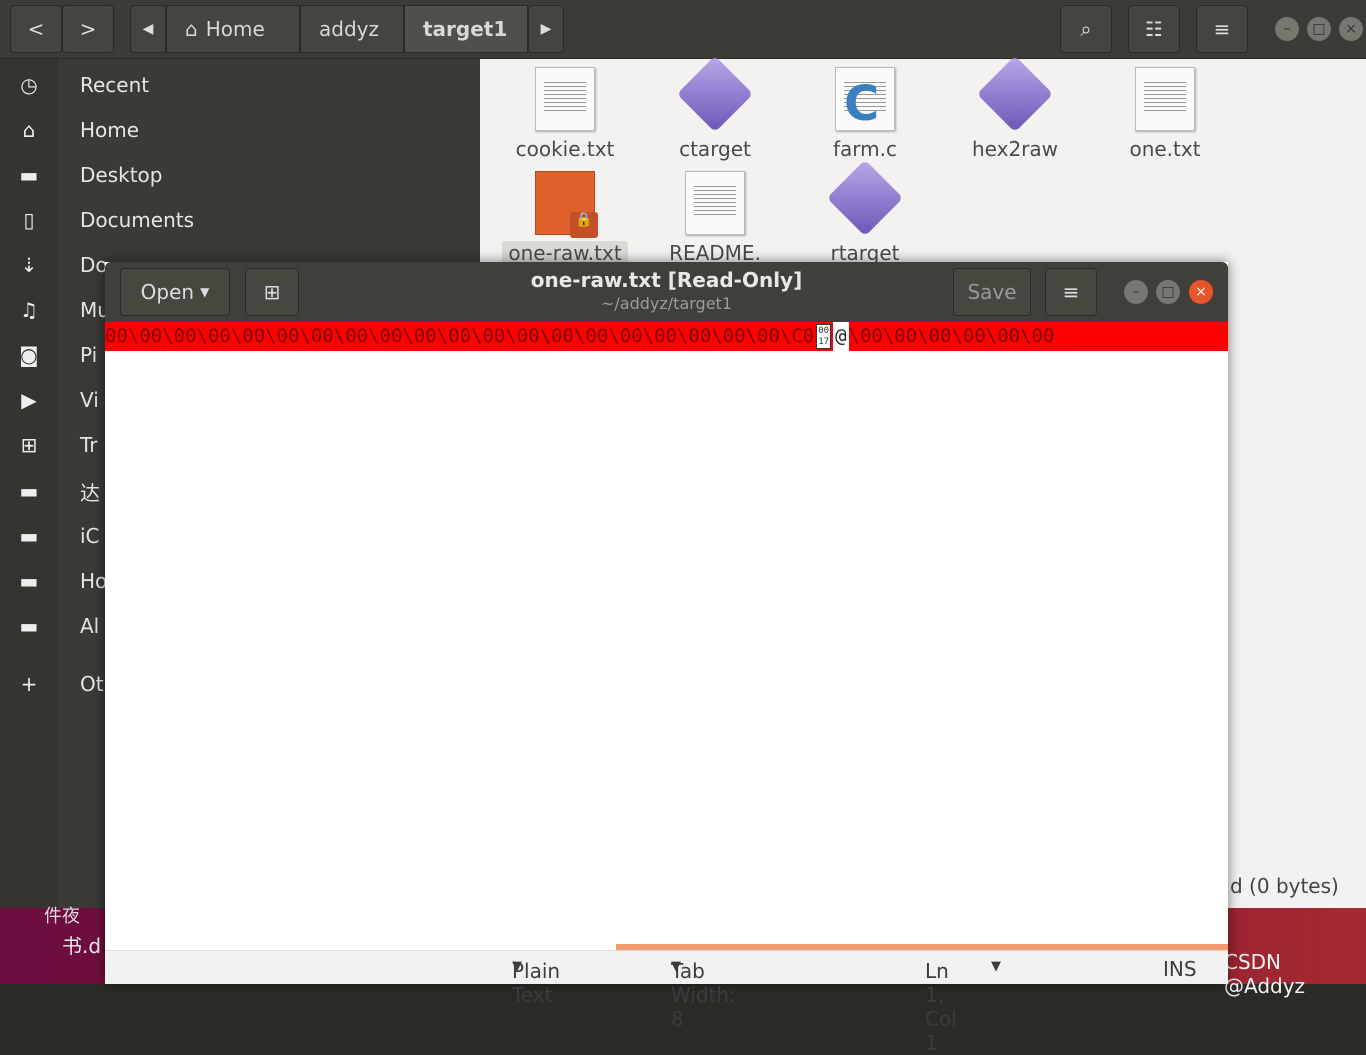 The width and height of the screenshot is (1366, 1055). What do you see at coordinates (92, 684) in the screenshot?
I see `sidebar-item-label: Ot` at bounding box center [92, 684].